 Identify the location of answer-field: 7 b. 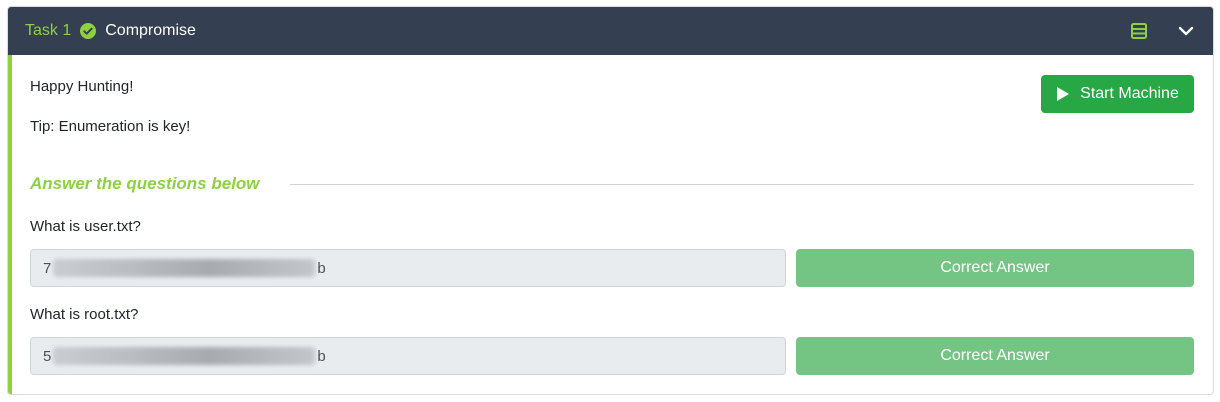
(408, 268).